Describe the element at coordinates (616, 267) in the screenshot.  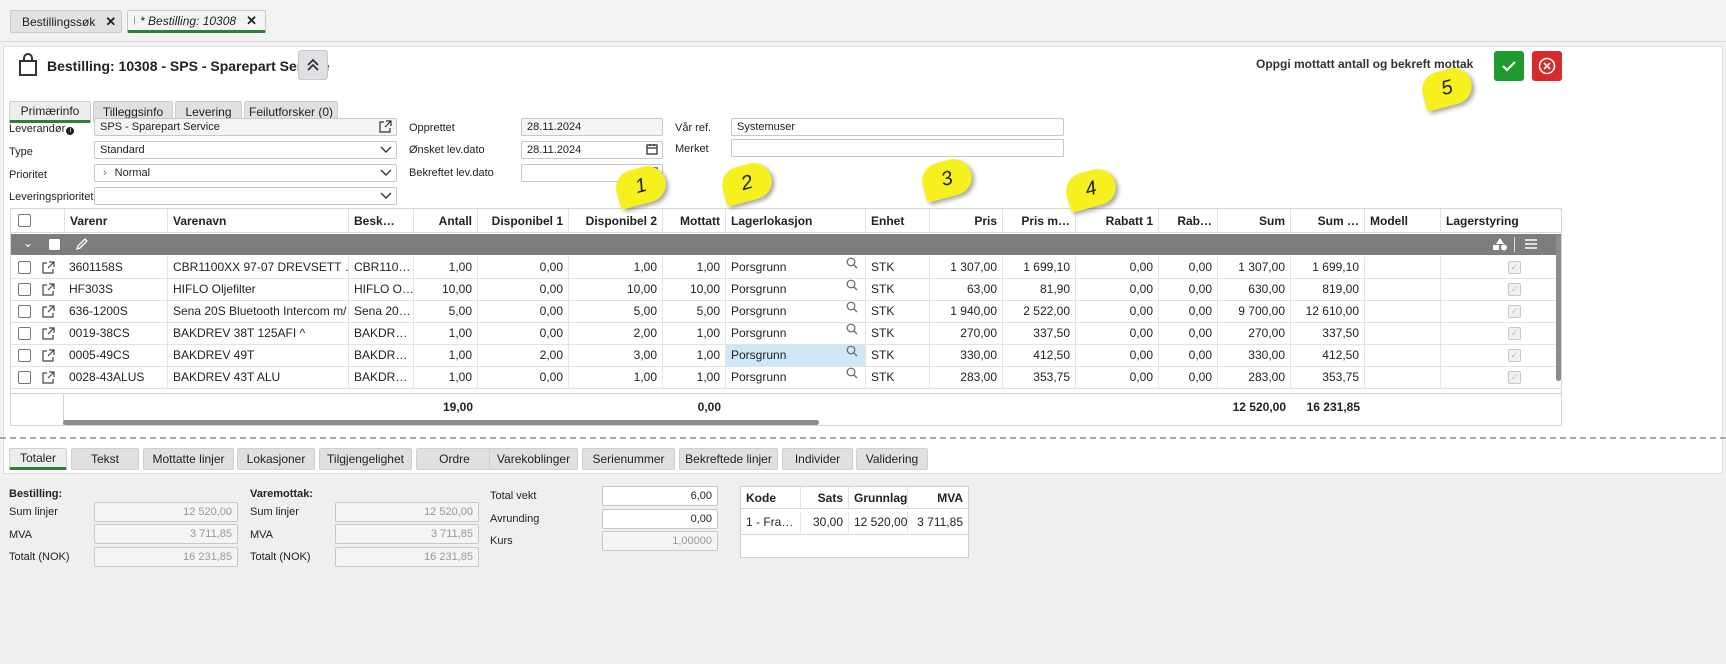
I see `cell-disp2: 1,00` at that location.